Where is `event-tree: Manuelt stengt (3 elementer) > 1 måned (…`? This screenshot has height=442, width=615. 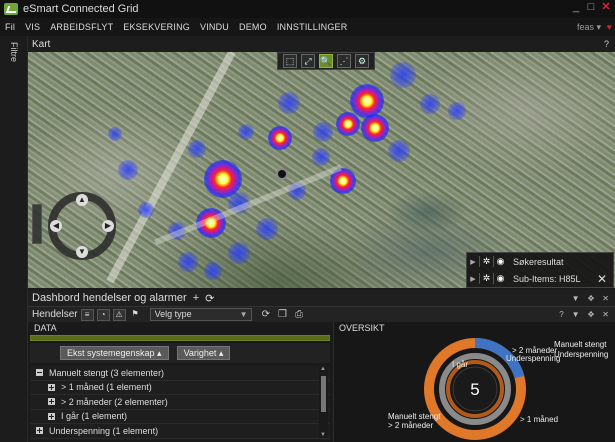 event-tree: Manuelt stengt (3 elementer) > 1 måned (… is located at coordinates (180, 403).